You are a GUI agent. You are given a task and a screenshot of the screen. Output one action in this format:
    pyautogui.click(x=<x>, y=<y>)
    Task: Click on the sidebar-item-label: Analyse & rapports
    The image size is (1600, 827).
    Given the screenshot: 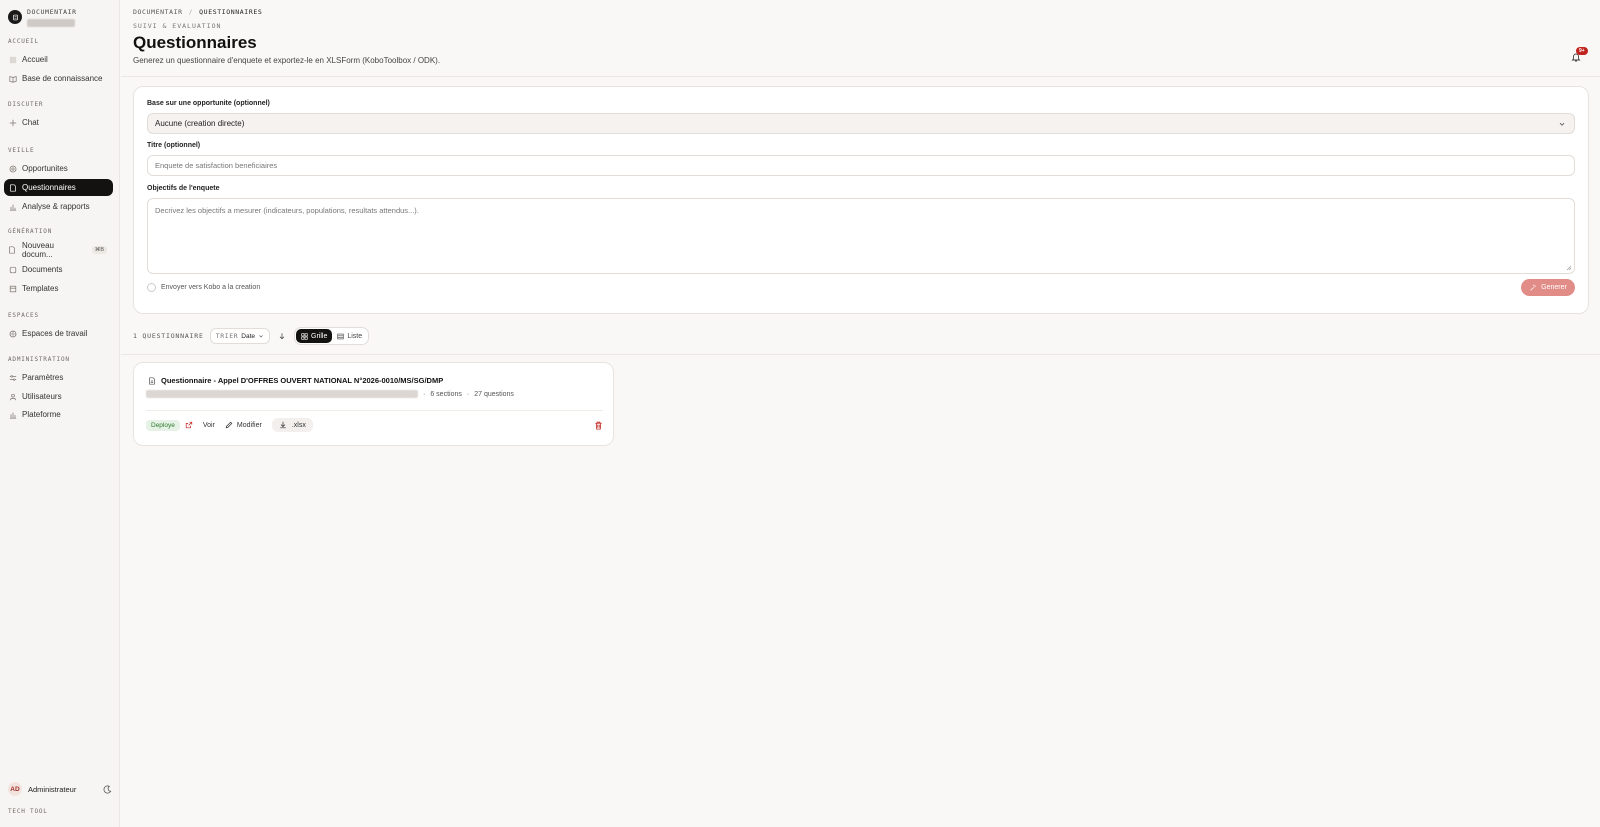 What is the action you would take?
    pyautogui.click(x=56, y=206)
    